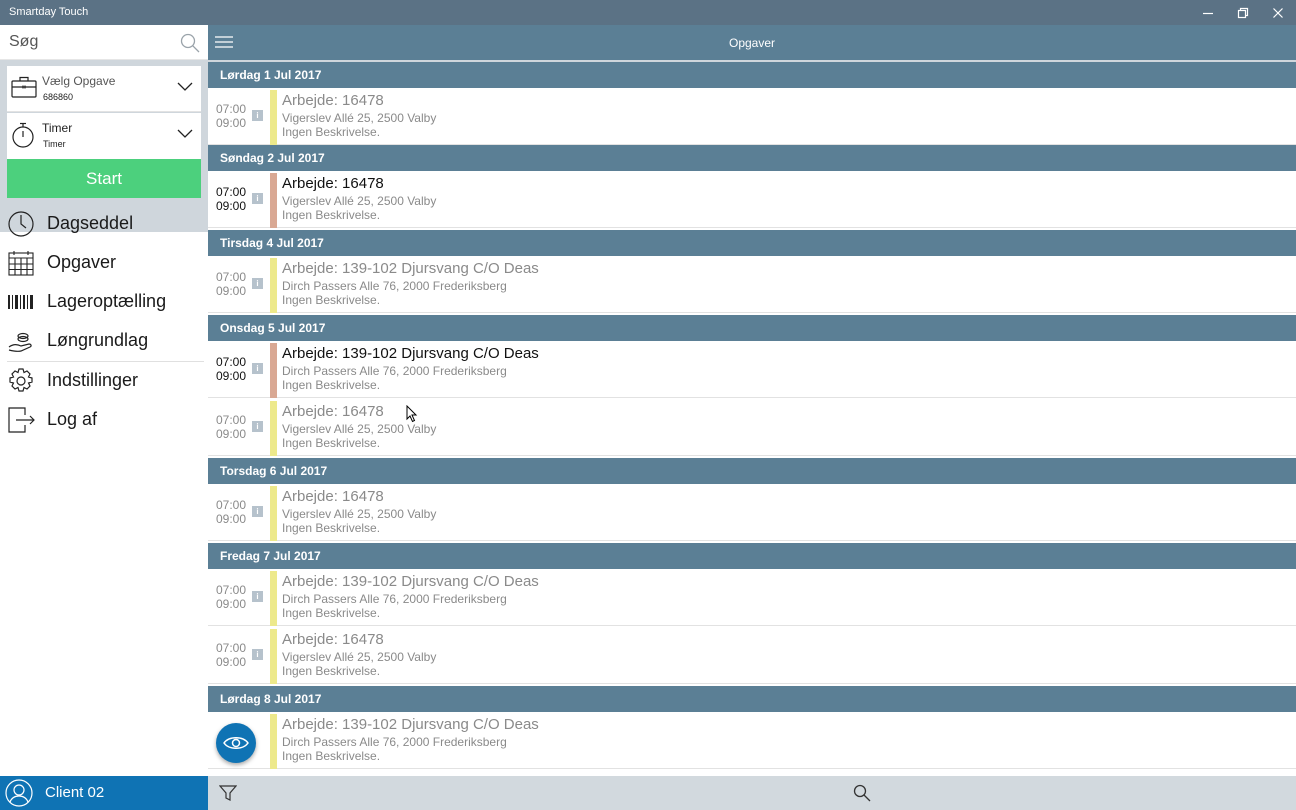  Describe the element at coordinates (412, 414) in the screenshot. I see `mouse-cursor-icon` at that location.